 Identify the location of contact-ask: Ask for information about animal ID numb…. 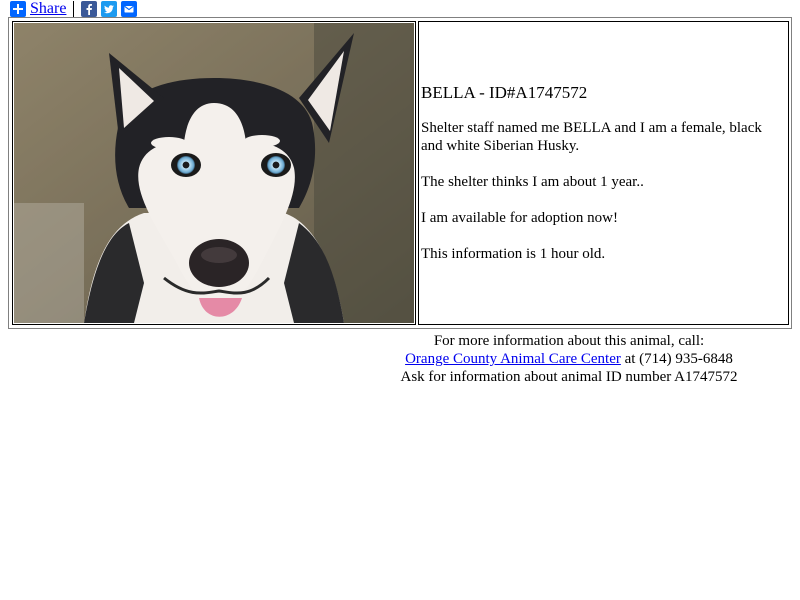
(569, 377).